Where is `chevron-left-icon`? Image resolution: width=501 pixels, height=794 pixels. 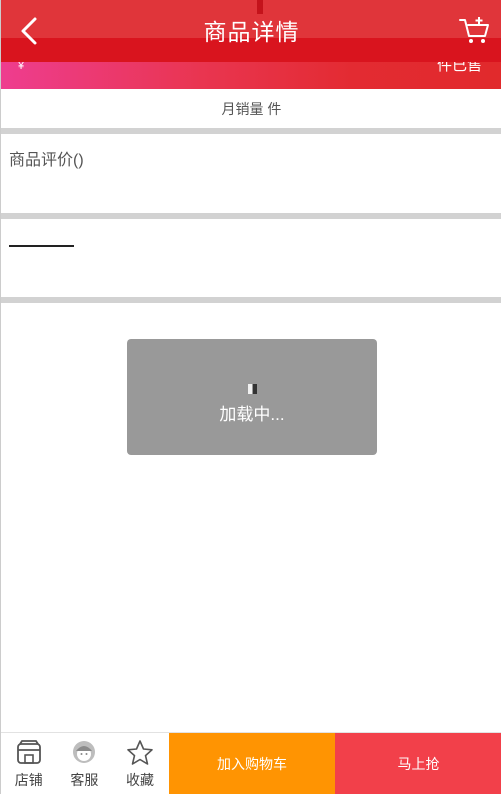
chevron-left-icon is located at coordinates (29, 31).